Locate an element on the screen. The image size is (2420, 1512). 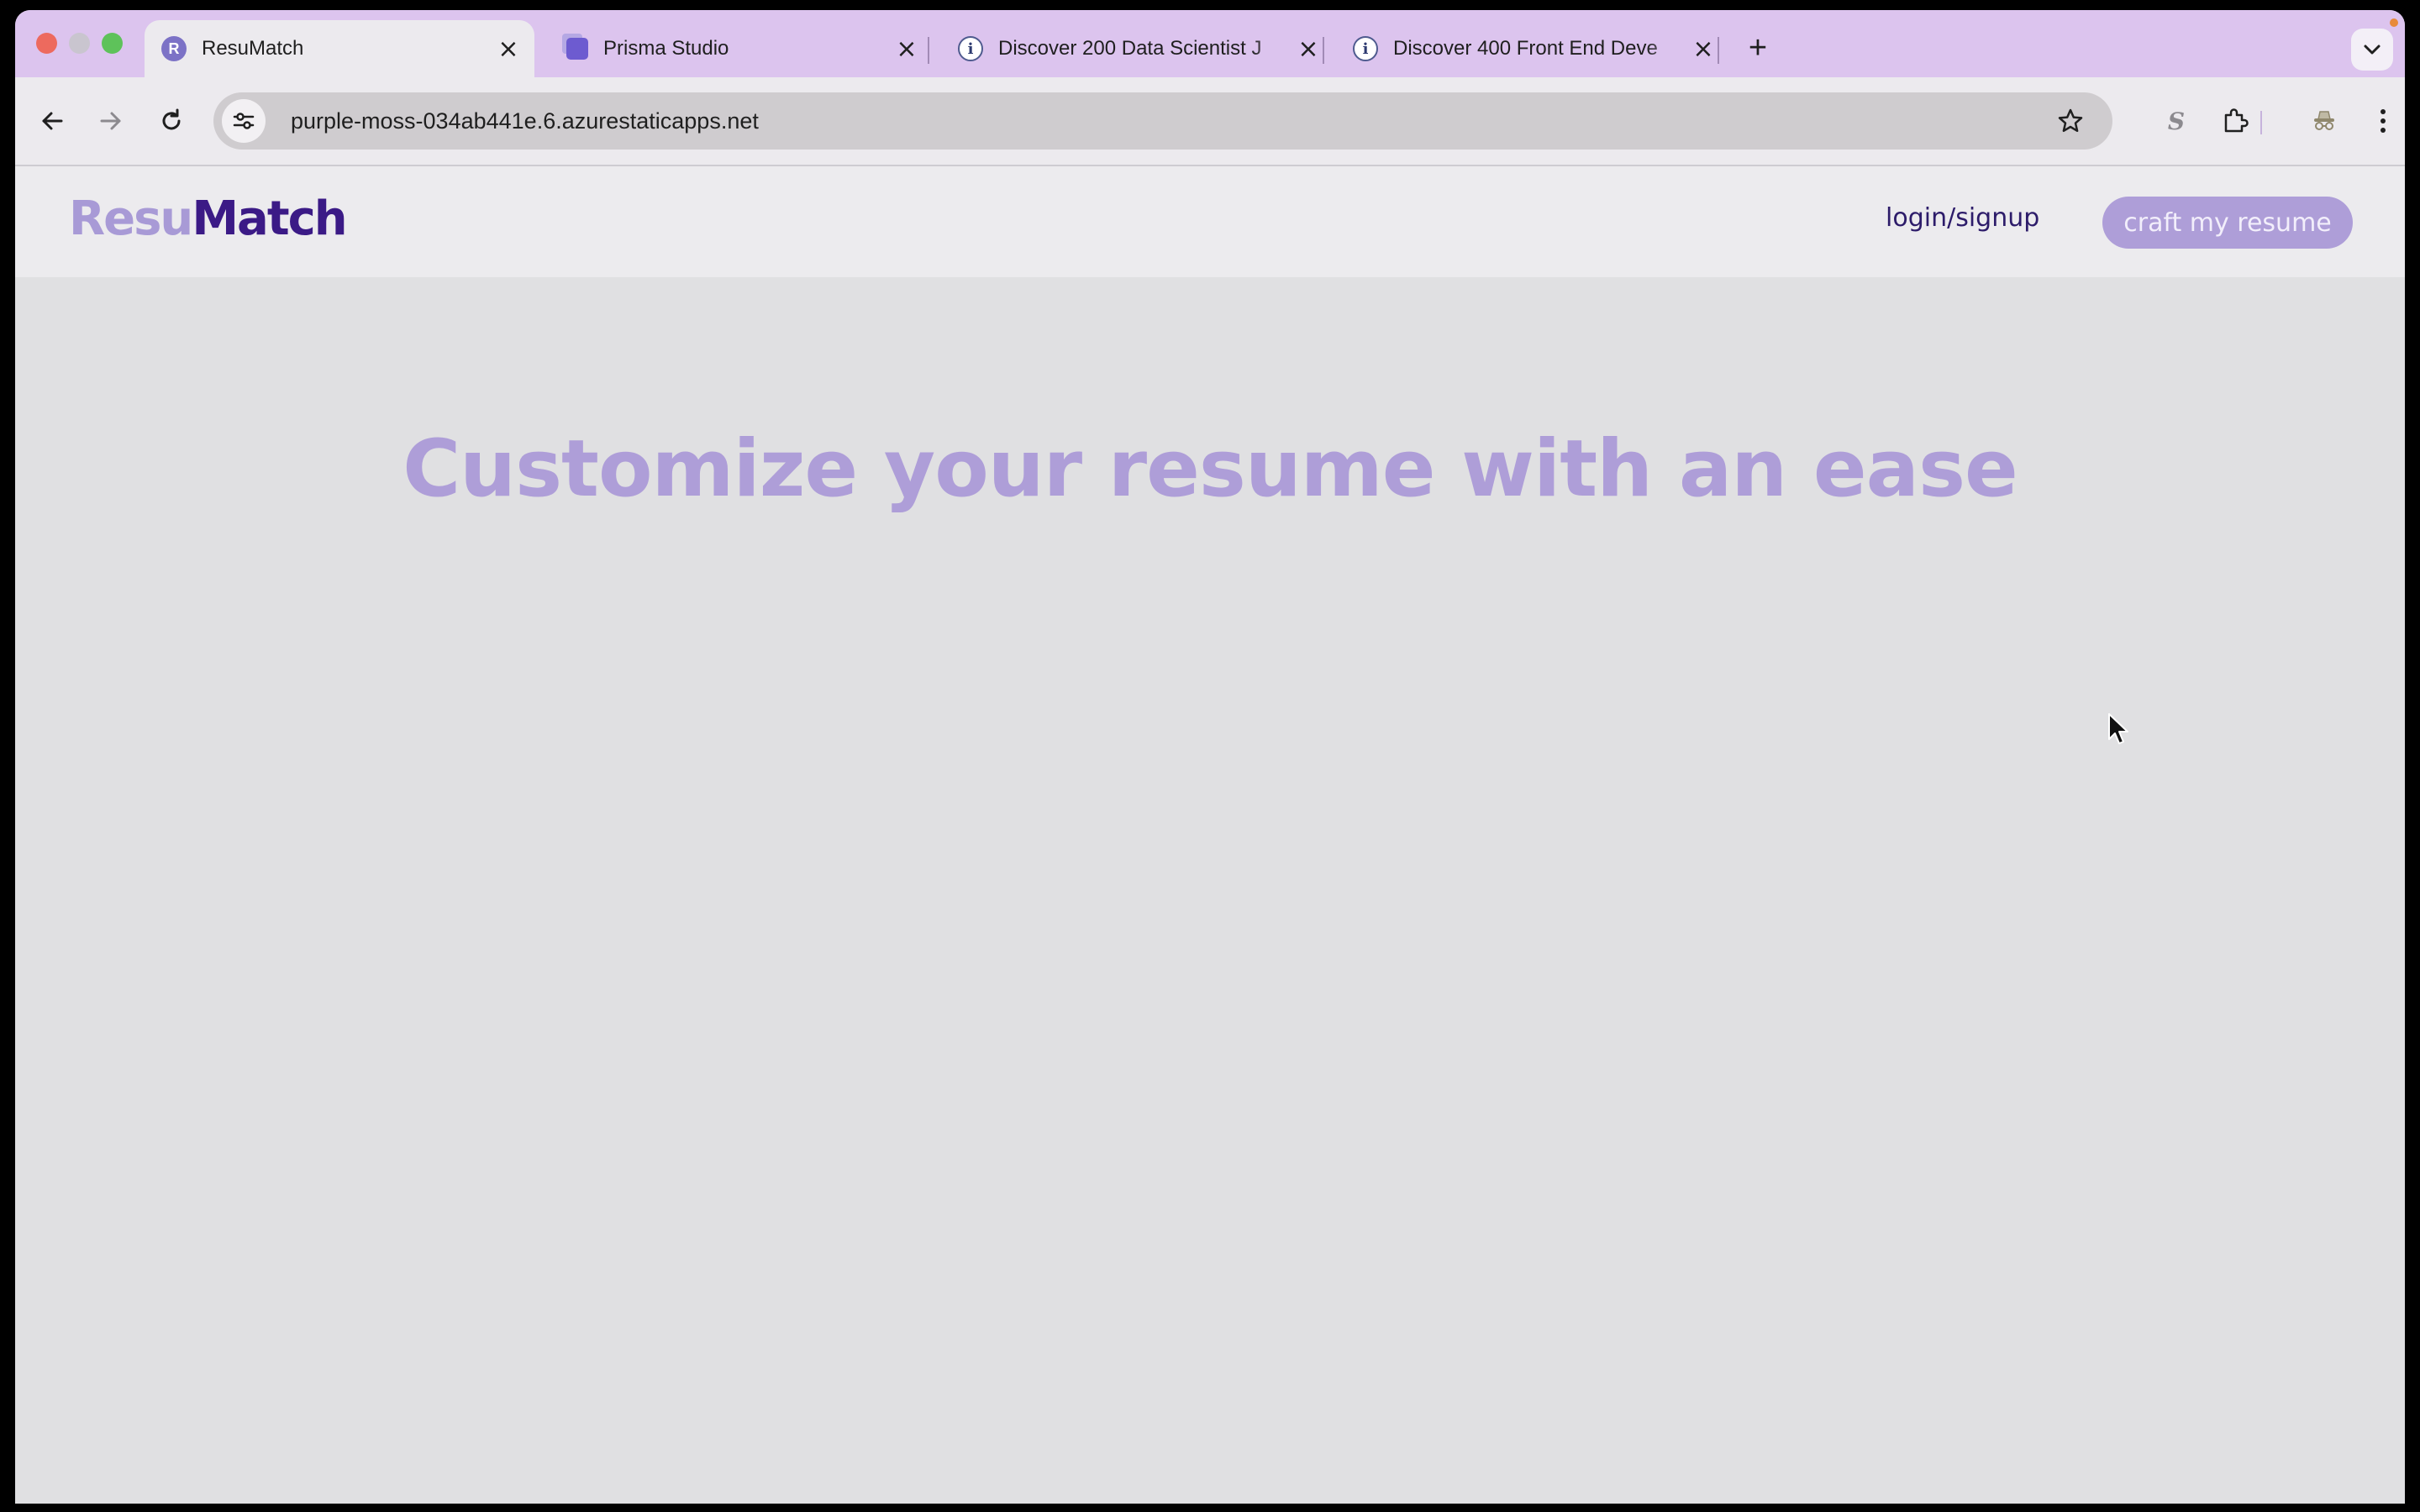
profile-button is located at coordinates (2325, 120).